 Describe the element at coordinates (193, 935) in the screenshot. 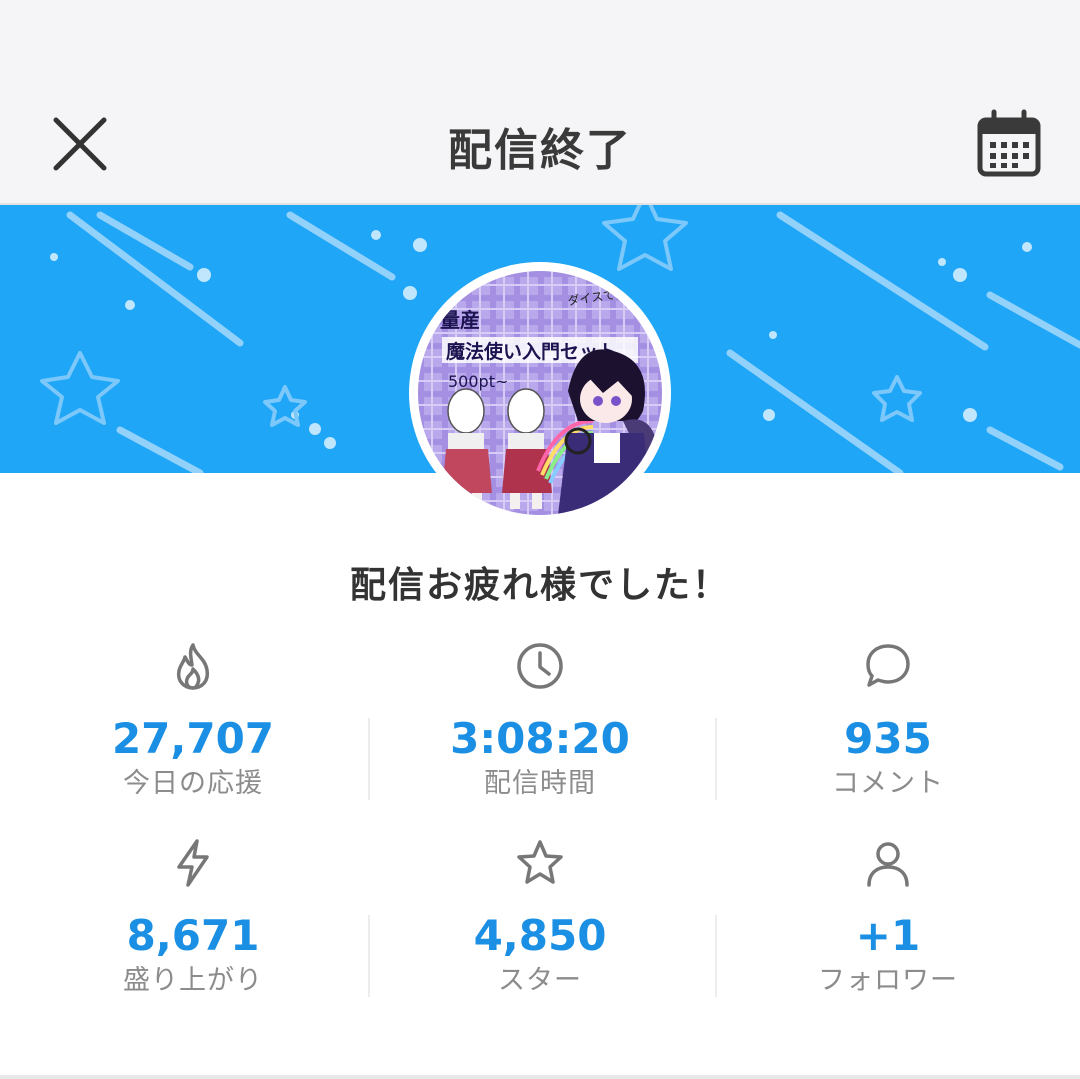

I see `stat-value: 8,671` at that location.